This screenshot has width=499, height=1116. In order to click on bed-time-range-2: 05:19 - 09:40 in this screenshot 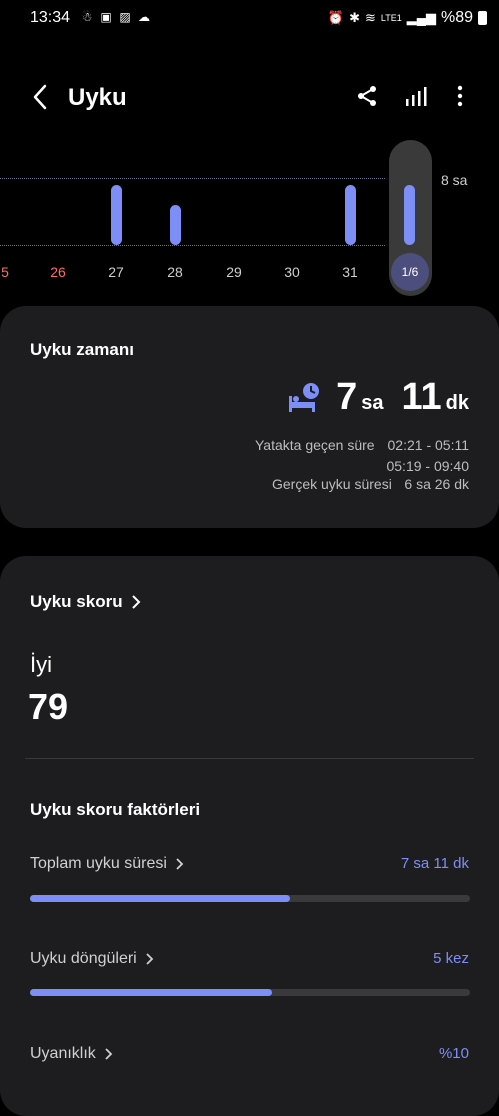, I will do `click(427, 466)`.